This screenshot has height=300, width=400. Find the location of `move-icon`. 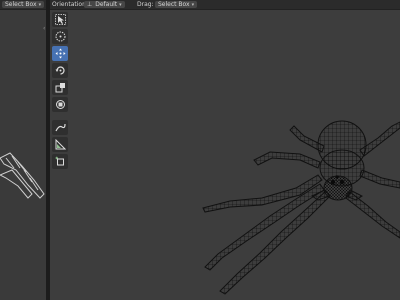

move-icon is located at coordinates (60, 53).